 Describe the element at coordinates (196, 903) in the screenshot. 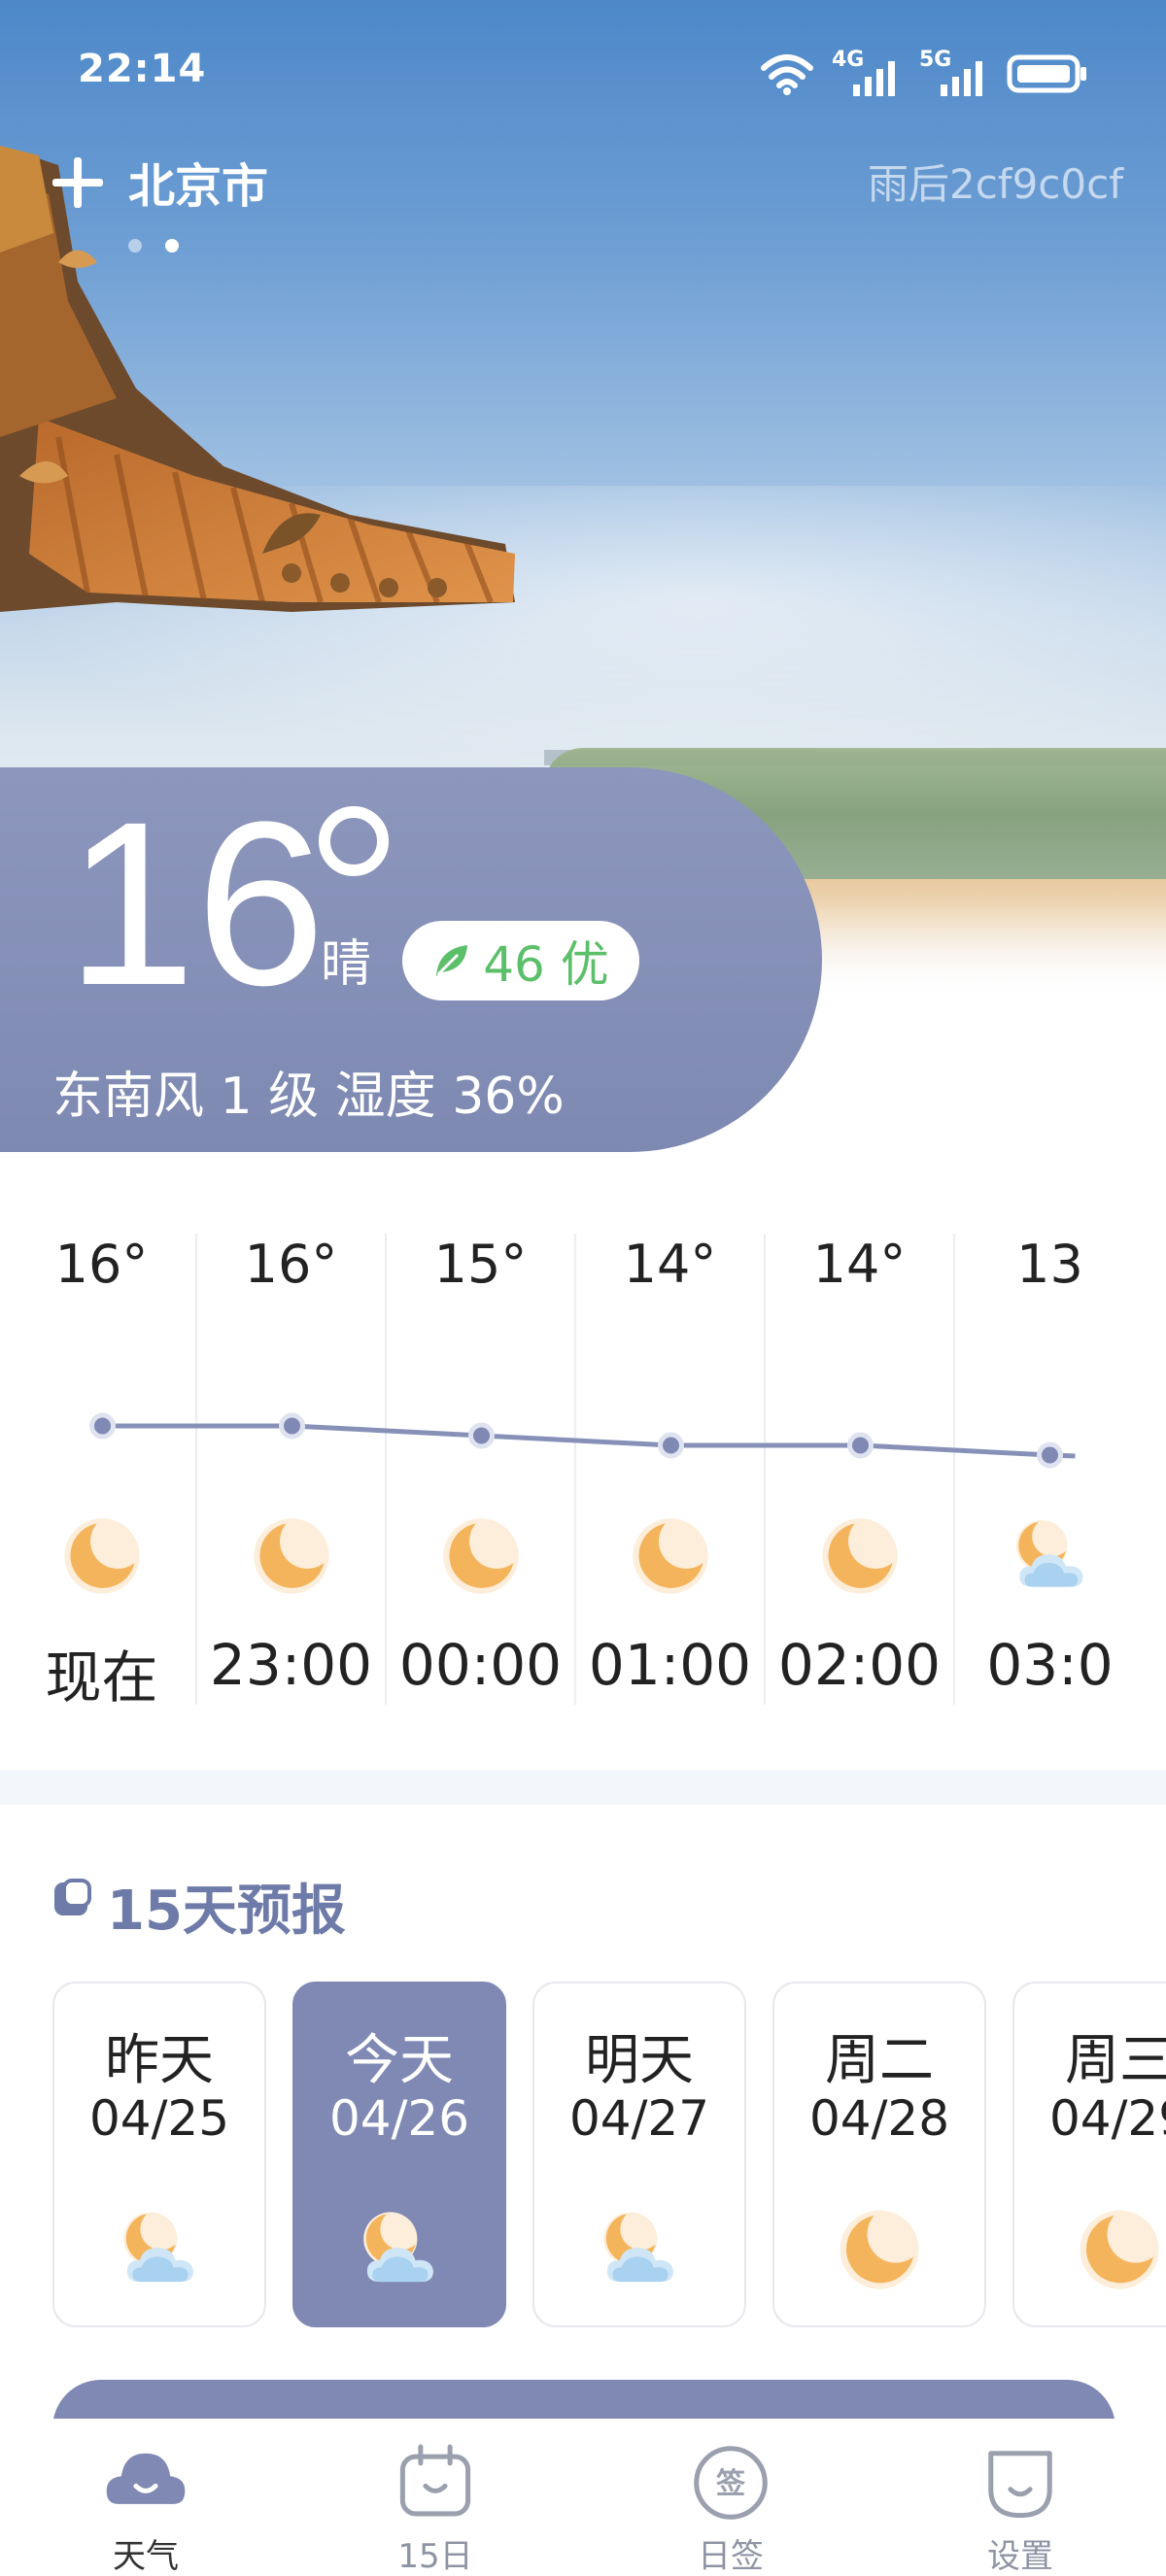

I see `current-temperature: 16` at that location.